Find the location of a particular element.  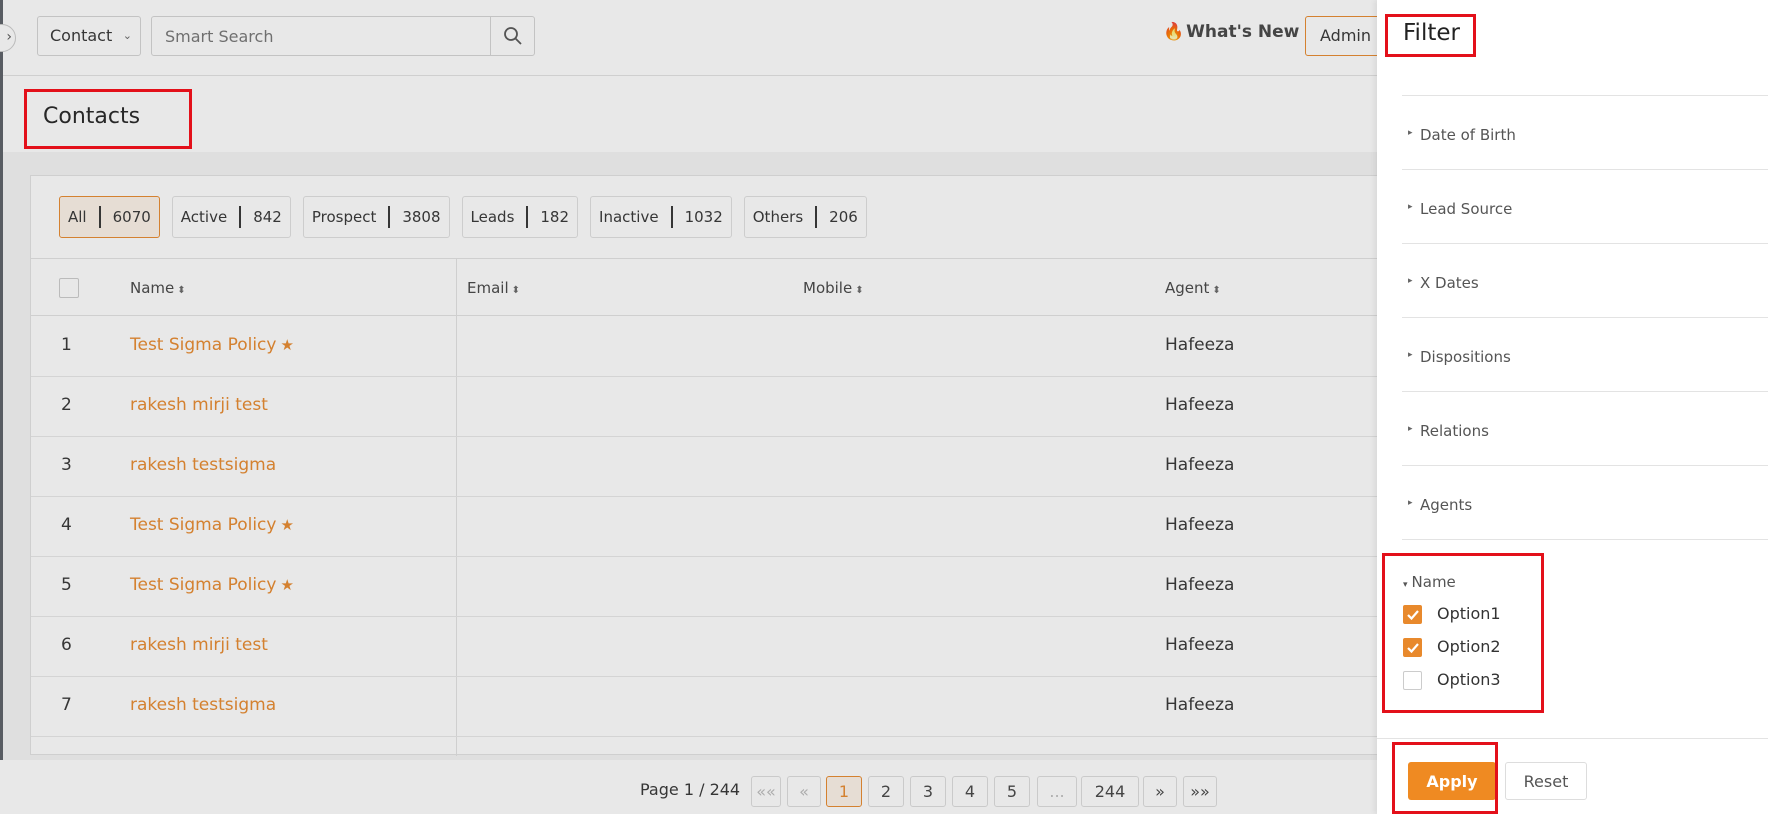

reset-button: Reset is located at coordinates (1546, 781).